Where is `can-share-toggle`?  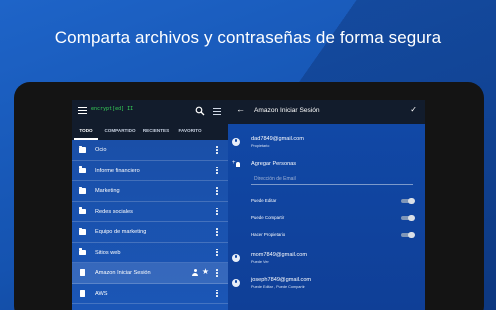
can-share-toggle is located at coordinates (408, 218).